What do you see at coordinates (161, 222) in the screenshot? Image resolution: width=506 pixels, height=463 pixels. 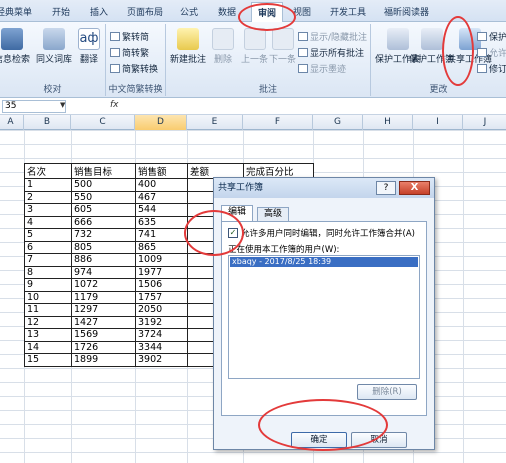 I see `table-cell: 635` at bounding box center [161, 222].